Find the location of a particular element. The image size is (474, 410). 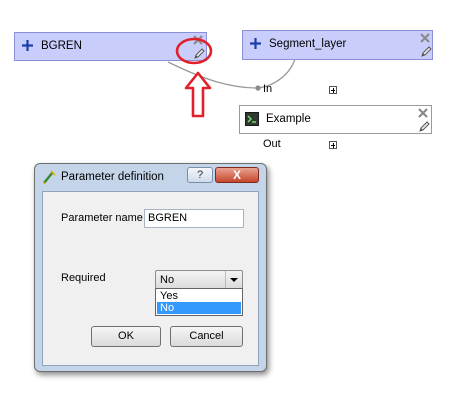

node-segment-layer: Segment_layer is located at coordinates (337, 45).